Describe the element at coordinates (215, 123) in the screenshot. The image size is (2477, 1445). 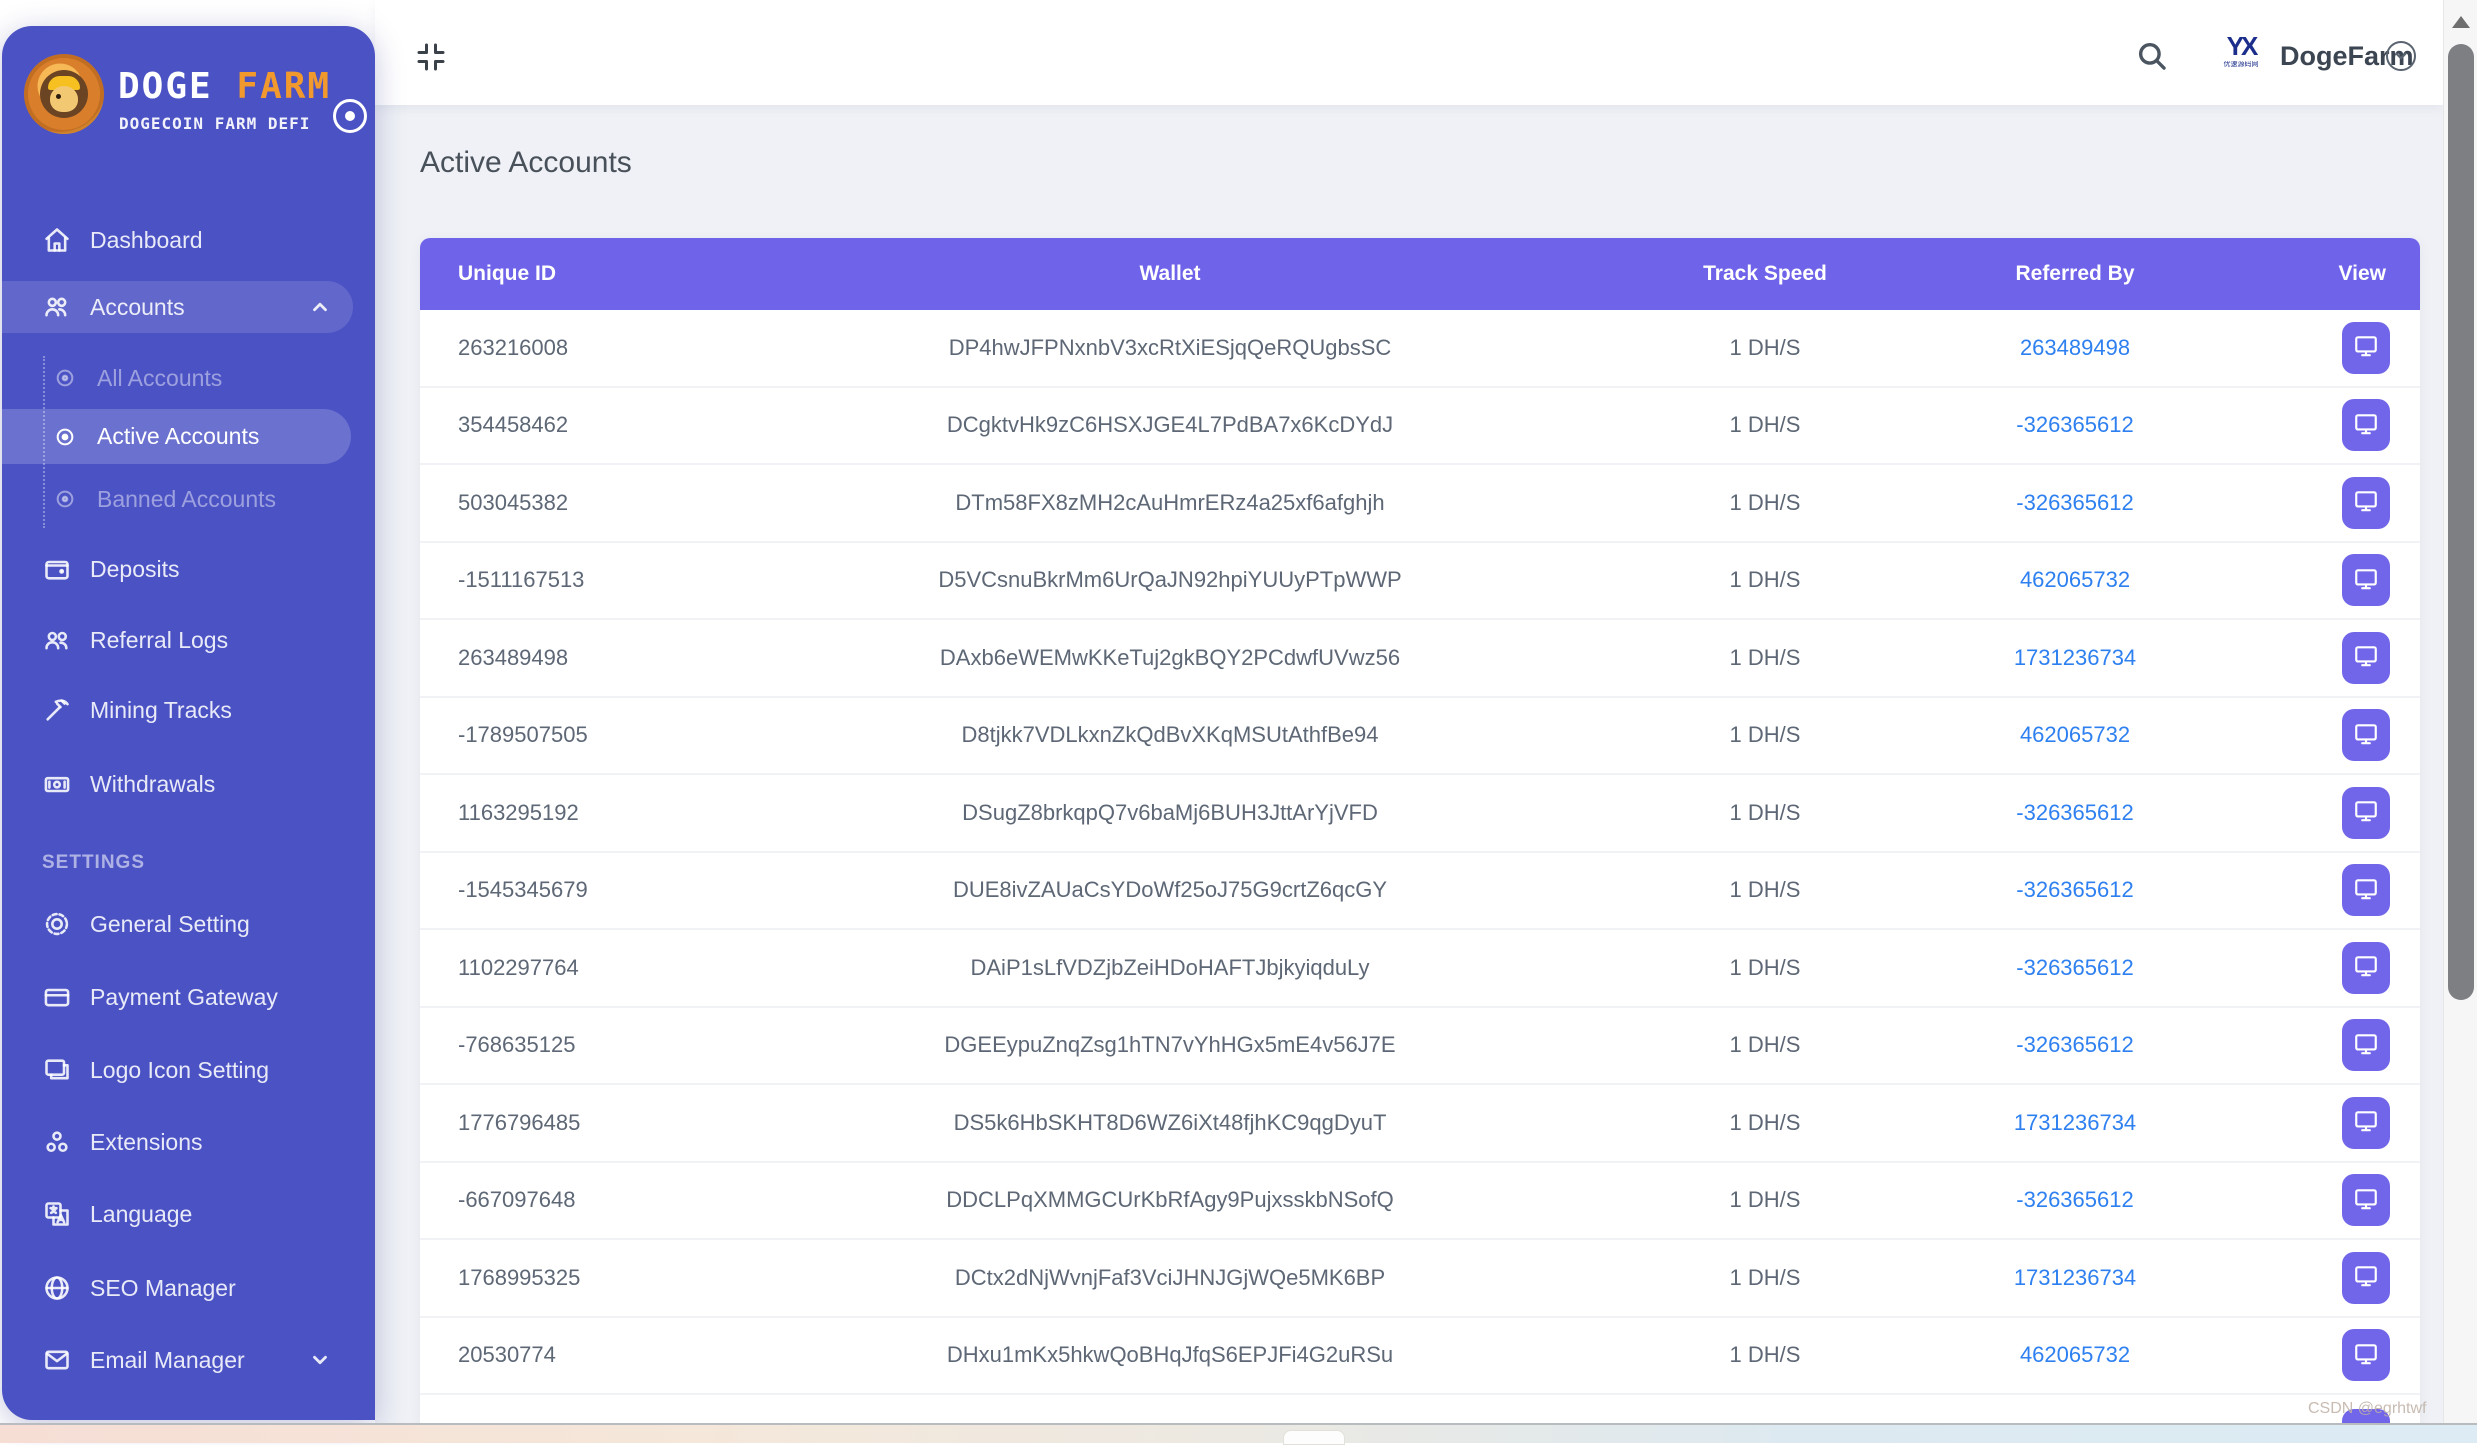
I see `brand-subtitle: DOGECOIN FARM DEFI` at that location.